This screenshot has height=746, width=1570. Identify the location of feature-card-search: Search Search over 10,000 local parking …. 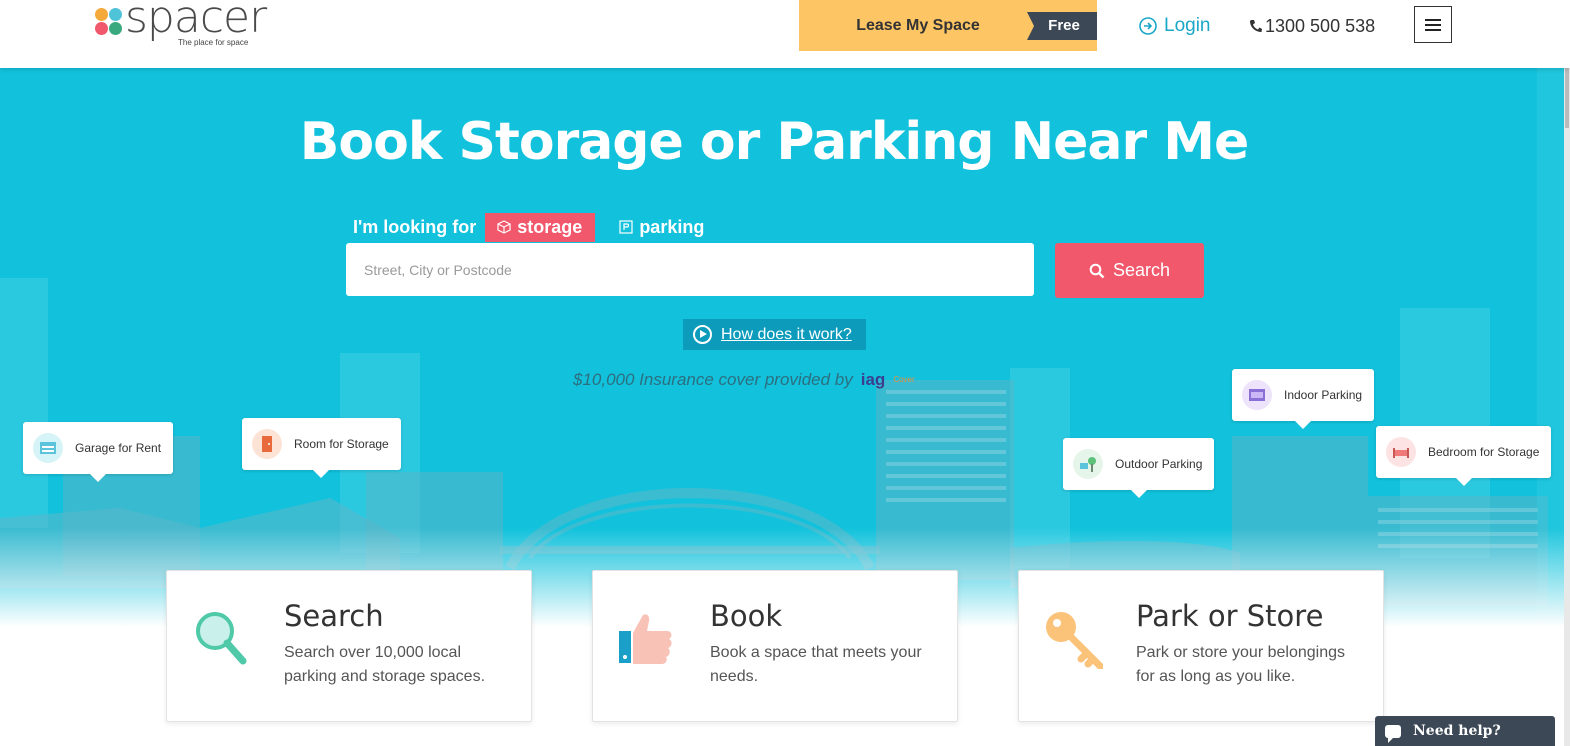
(349, 646).